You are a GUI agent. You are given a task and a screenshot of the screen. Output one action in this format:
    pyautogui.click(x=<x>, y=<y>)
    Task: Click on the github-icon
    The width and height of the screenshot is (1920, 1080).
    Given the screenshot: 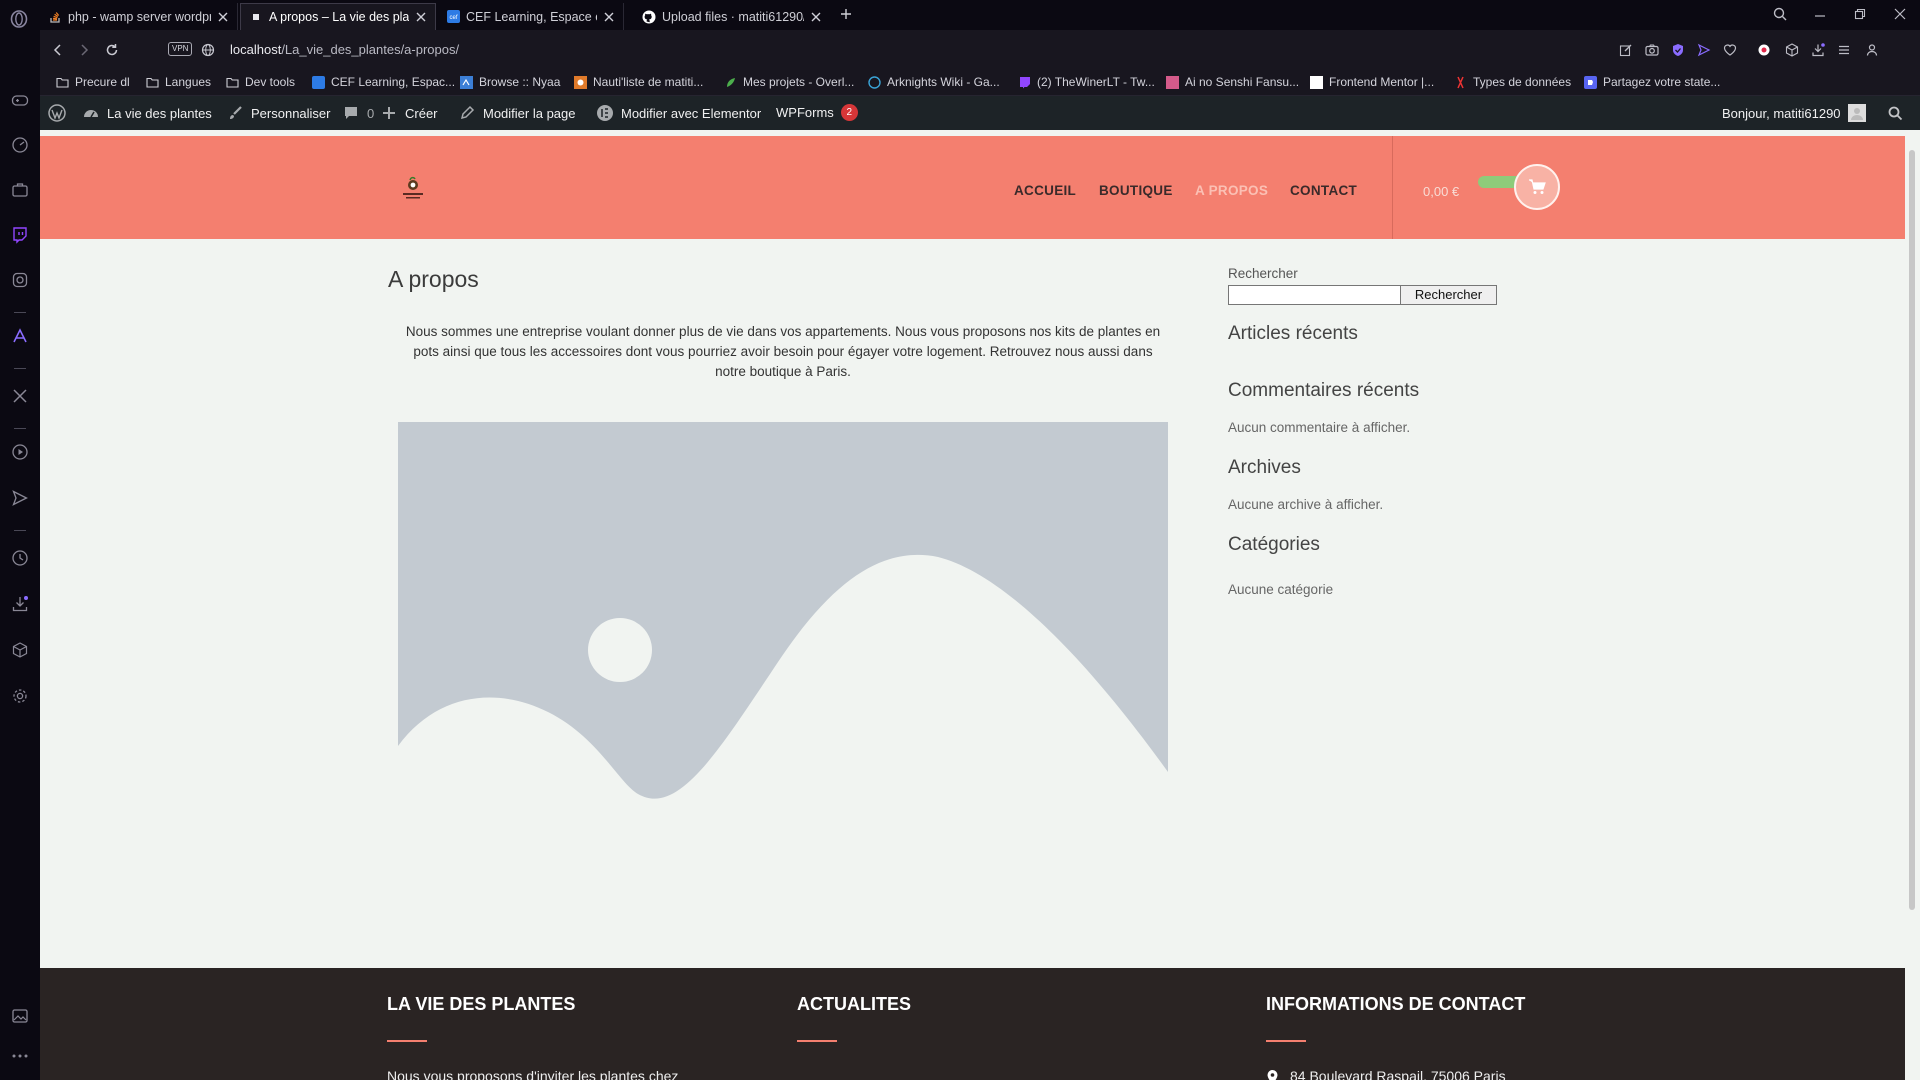 What is the action you would take?
    pyautogui.click(x=649, y=17)
    